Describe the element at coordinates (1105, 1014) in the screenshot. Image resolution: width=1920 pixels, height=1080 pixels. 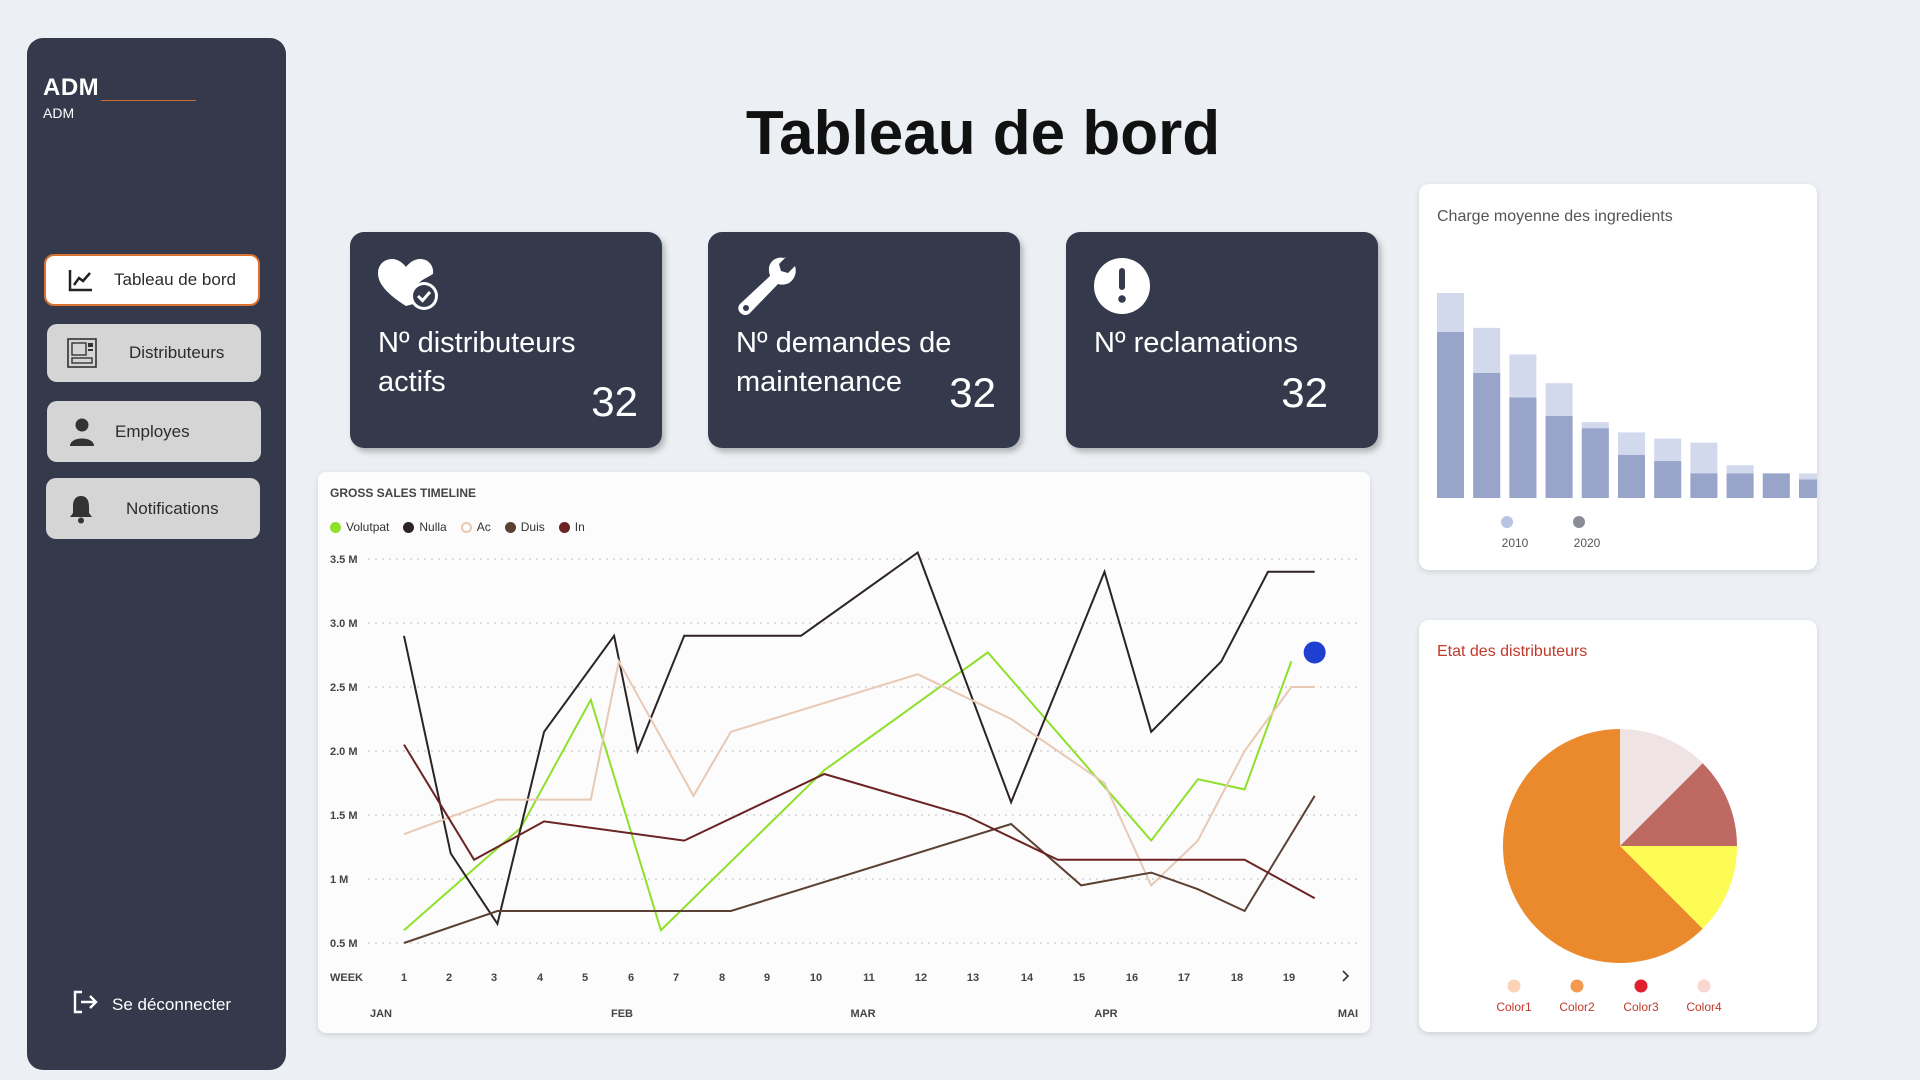
I see `month-label: APR` at that location.